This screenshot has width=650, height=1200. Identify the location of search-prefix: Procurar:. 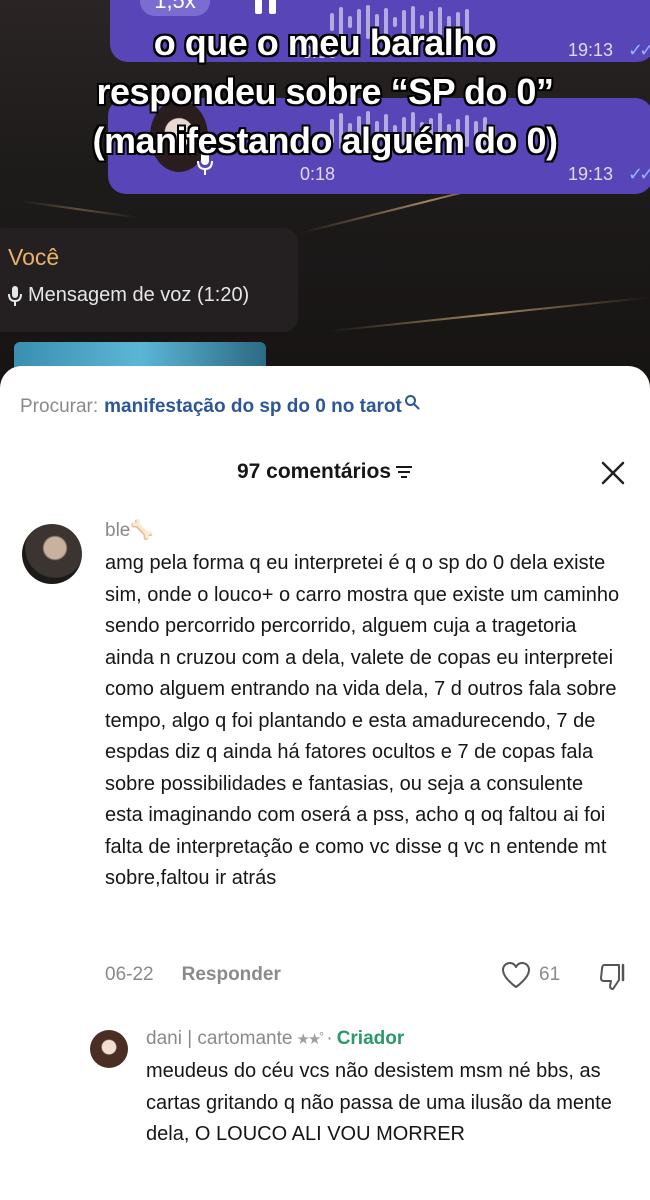
(59, 406).